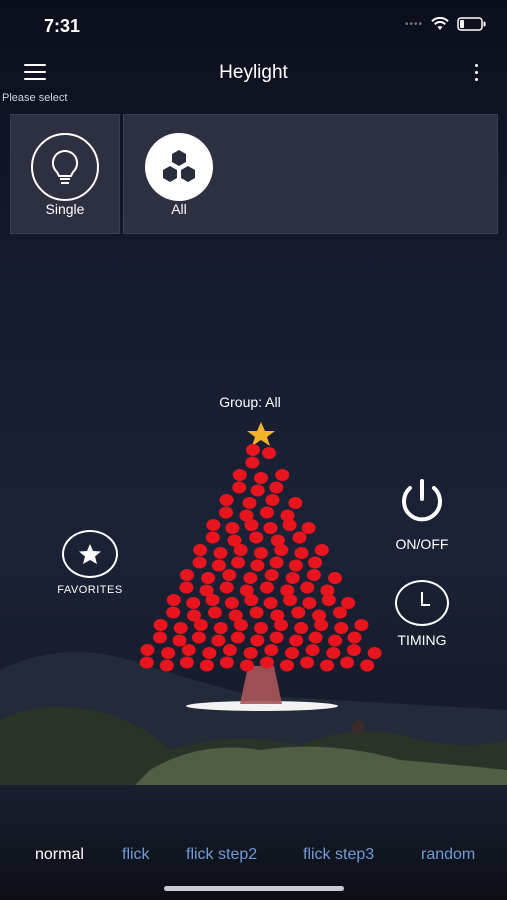 The width and height of the screenshot is (507, 900). Describe the element at coordinates (65, 209) in the screenshot. I see `group-card-label: Single` at that location.